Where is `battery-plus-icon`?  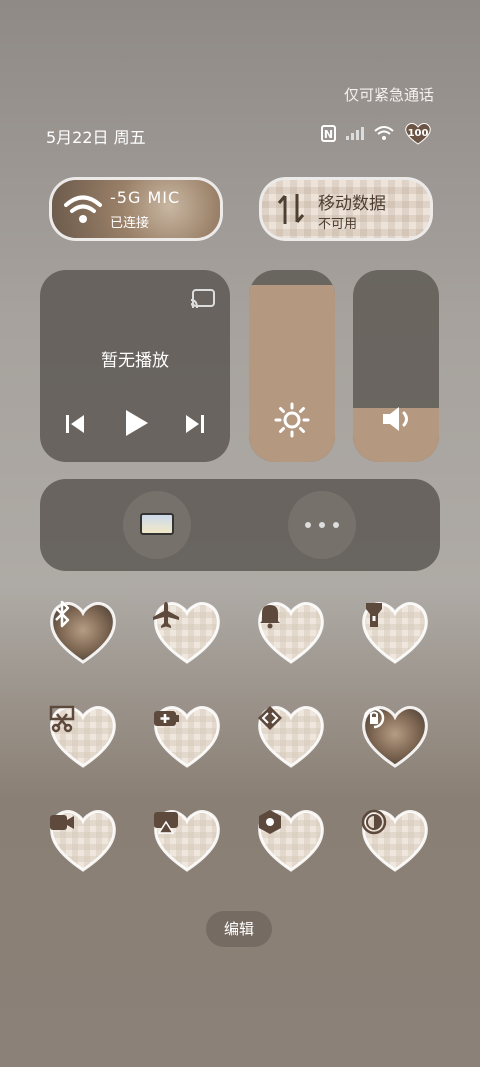
battery-plus-icon is located at coordinates (166, 718).